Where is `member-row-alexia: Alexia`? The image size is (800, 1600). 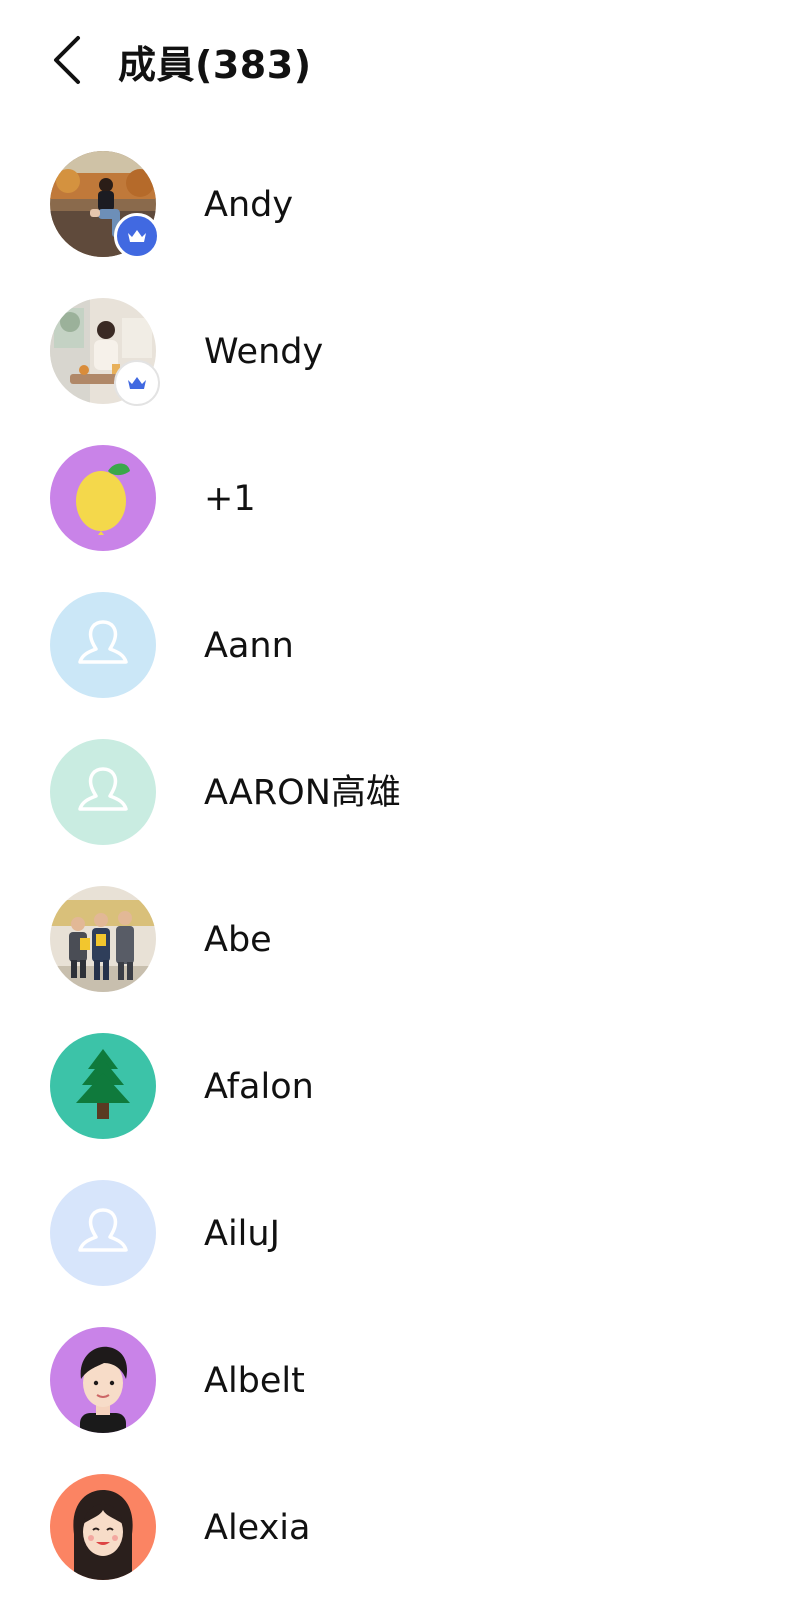 member-row-alexia: Alexia is located at coordinates (400, 1526).